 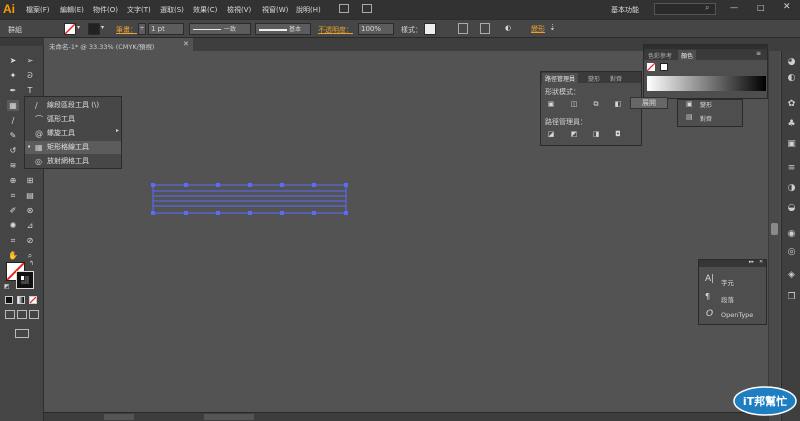 I want to click on draw-inside-icon, so click(x=34, y=314).